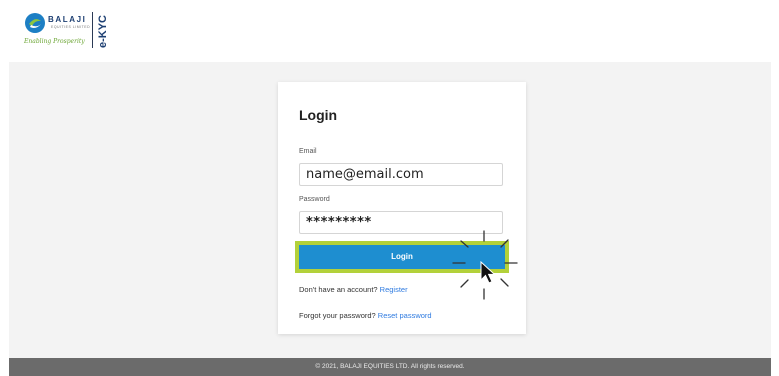 The height and width of the screenshot is (376, 779). What do you see at coordinates (488, 272) in the screenshot?
I see `mouse-cursor-icon` at bounding box center [488, 272].